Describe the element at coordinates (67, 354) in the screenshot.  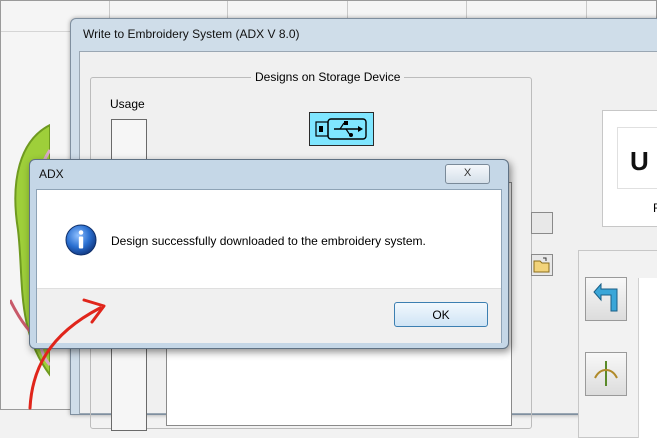
I see `annotation-arrow-icon` at that location.